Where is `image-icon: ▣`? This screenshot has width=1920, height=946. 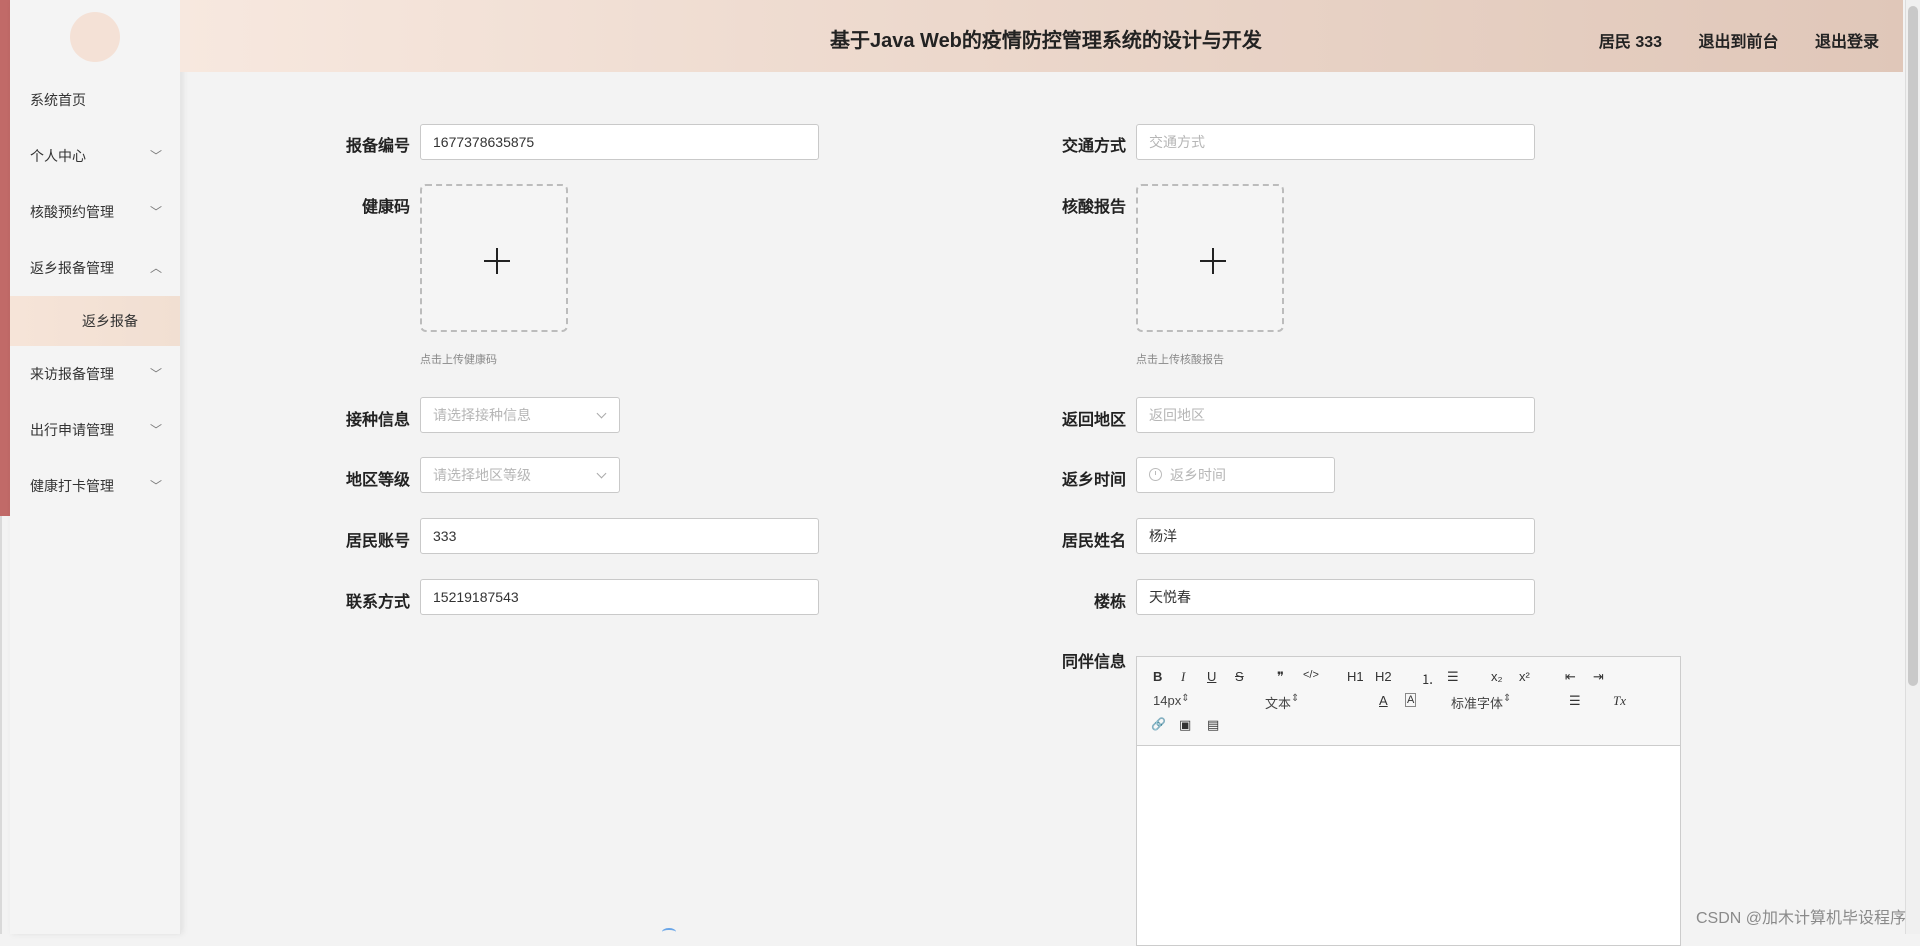 image-icon: ▣ is located at coordinates (1185, 725).